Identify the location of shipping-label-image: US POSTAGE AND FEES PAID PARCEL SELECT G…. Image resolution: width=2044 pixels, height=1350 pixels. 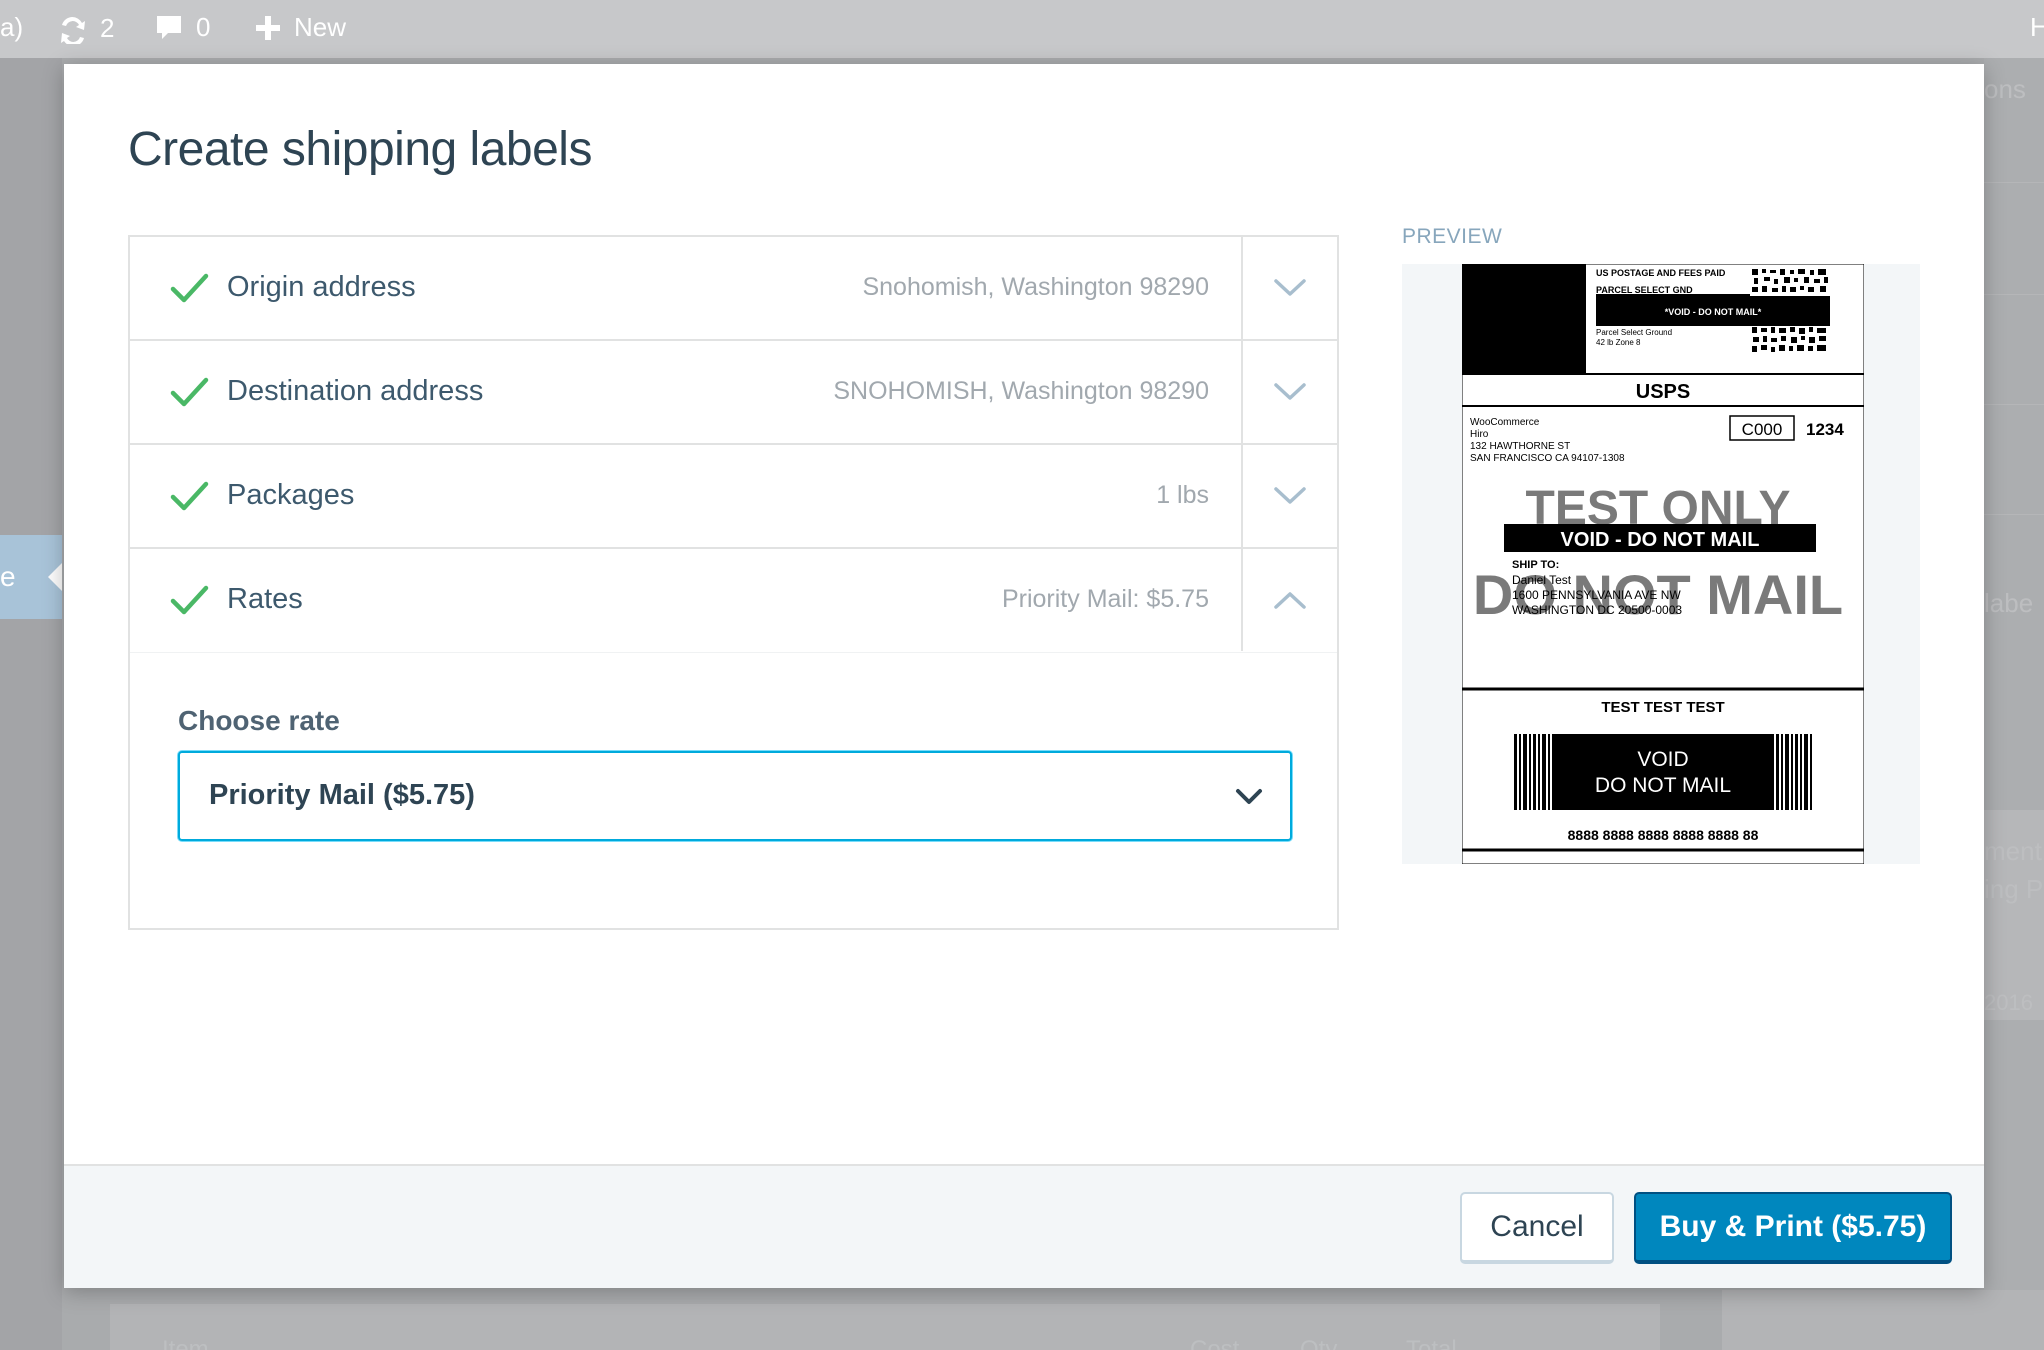
(1663, 564).